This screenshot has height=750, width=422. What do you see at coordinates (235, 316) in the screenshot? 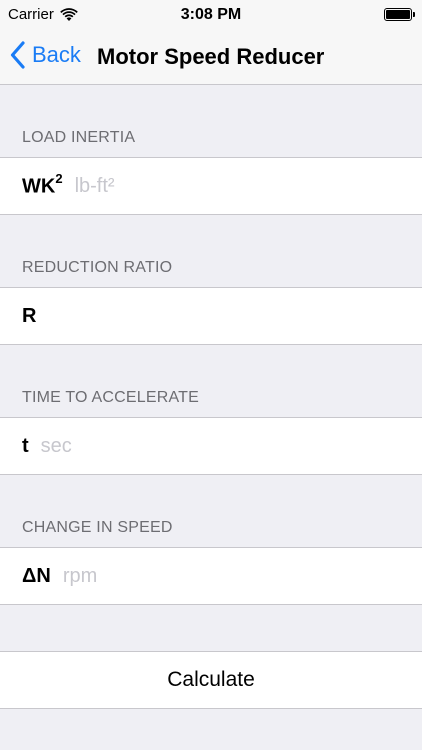
I see `reduction-ratio-input` at bounding box center [235, 316].